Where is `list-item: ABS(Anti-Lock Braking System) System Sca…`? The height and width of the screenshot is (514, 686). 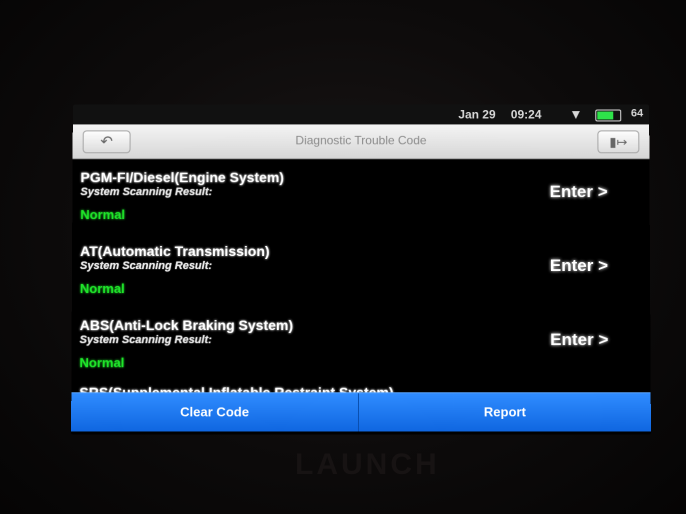 list-item: ABS(Anti-Lock Braking System) System Sca… is located at coordinates (360, 345).